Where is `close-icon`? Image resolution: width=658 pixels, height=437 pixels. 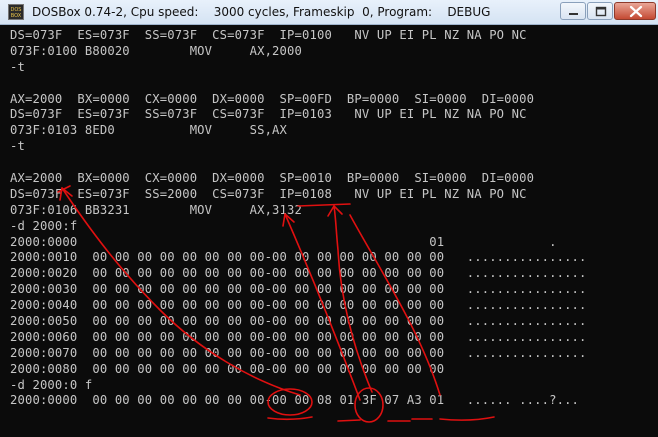 close-icon is located at coordinates (636, 11).